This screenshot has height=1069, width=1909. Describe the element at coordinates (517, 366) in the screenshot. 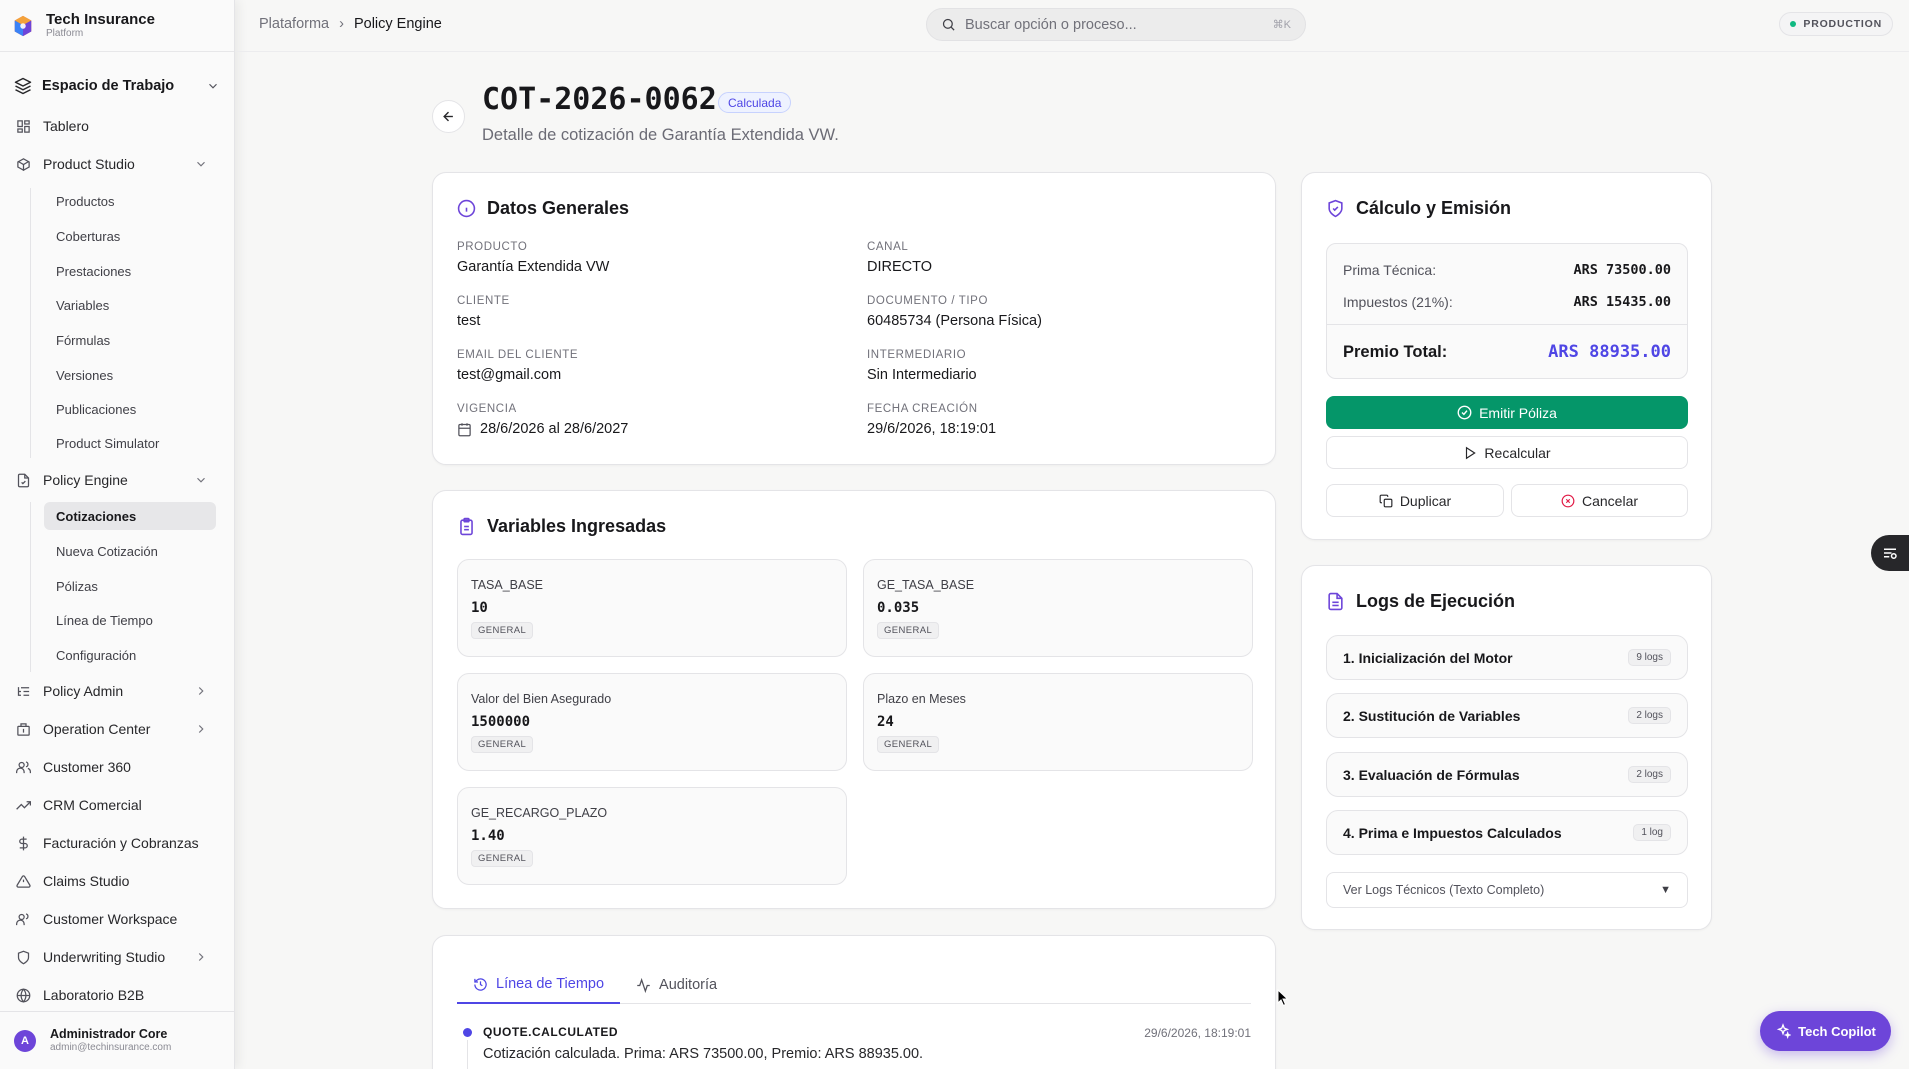

I see `field-email: Email del Cliente test@gmail.com` at that location.